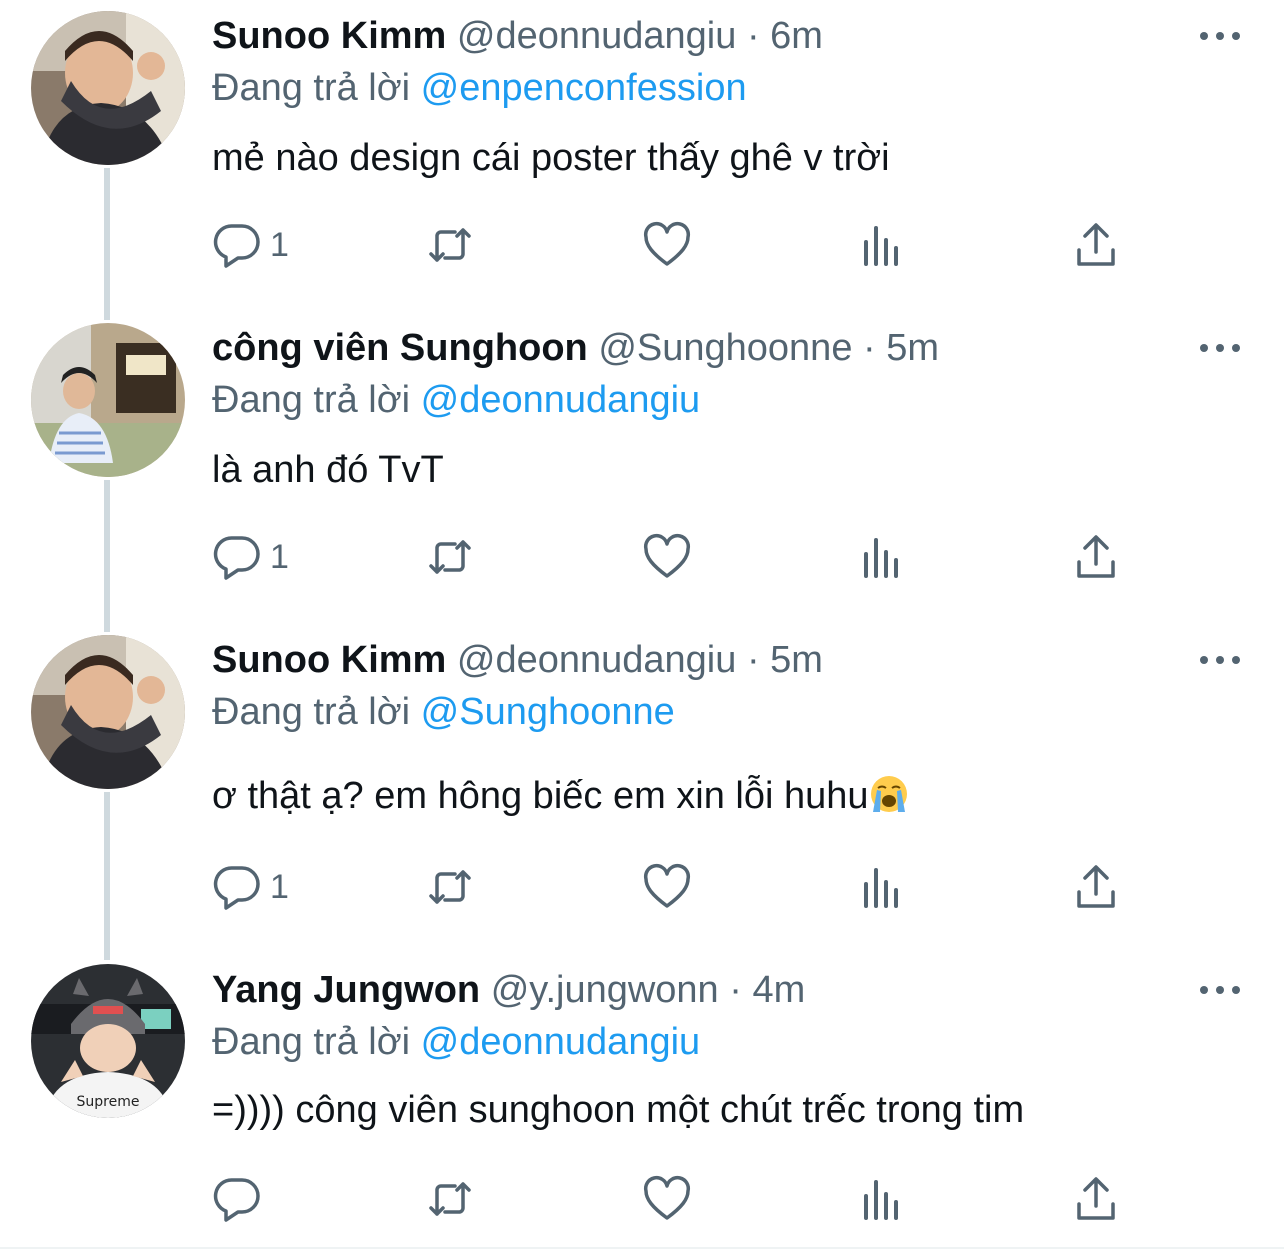  Describe the element at coordinates (712, 1199) in the screenshot. I see `action-bar` at that location.